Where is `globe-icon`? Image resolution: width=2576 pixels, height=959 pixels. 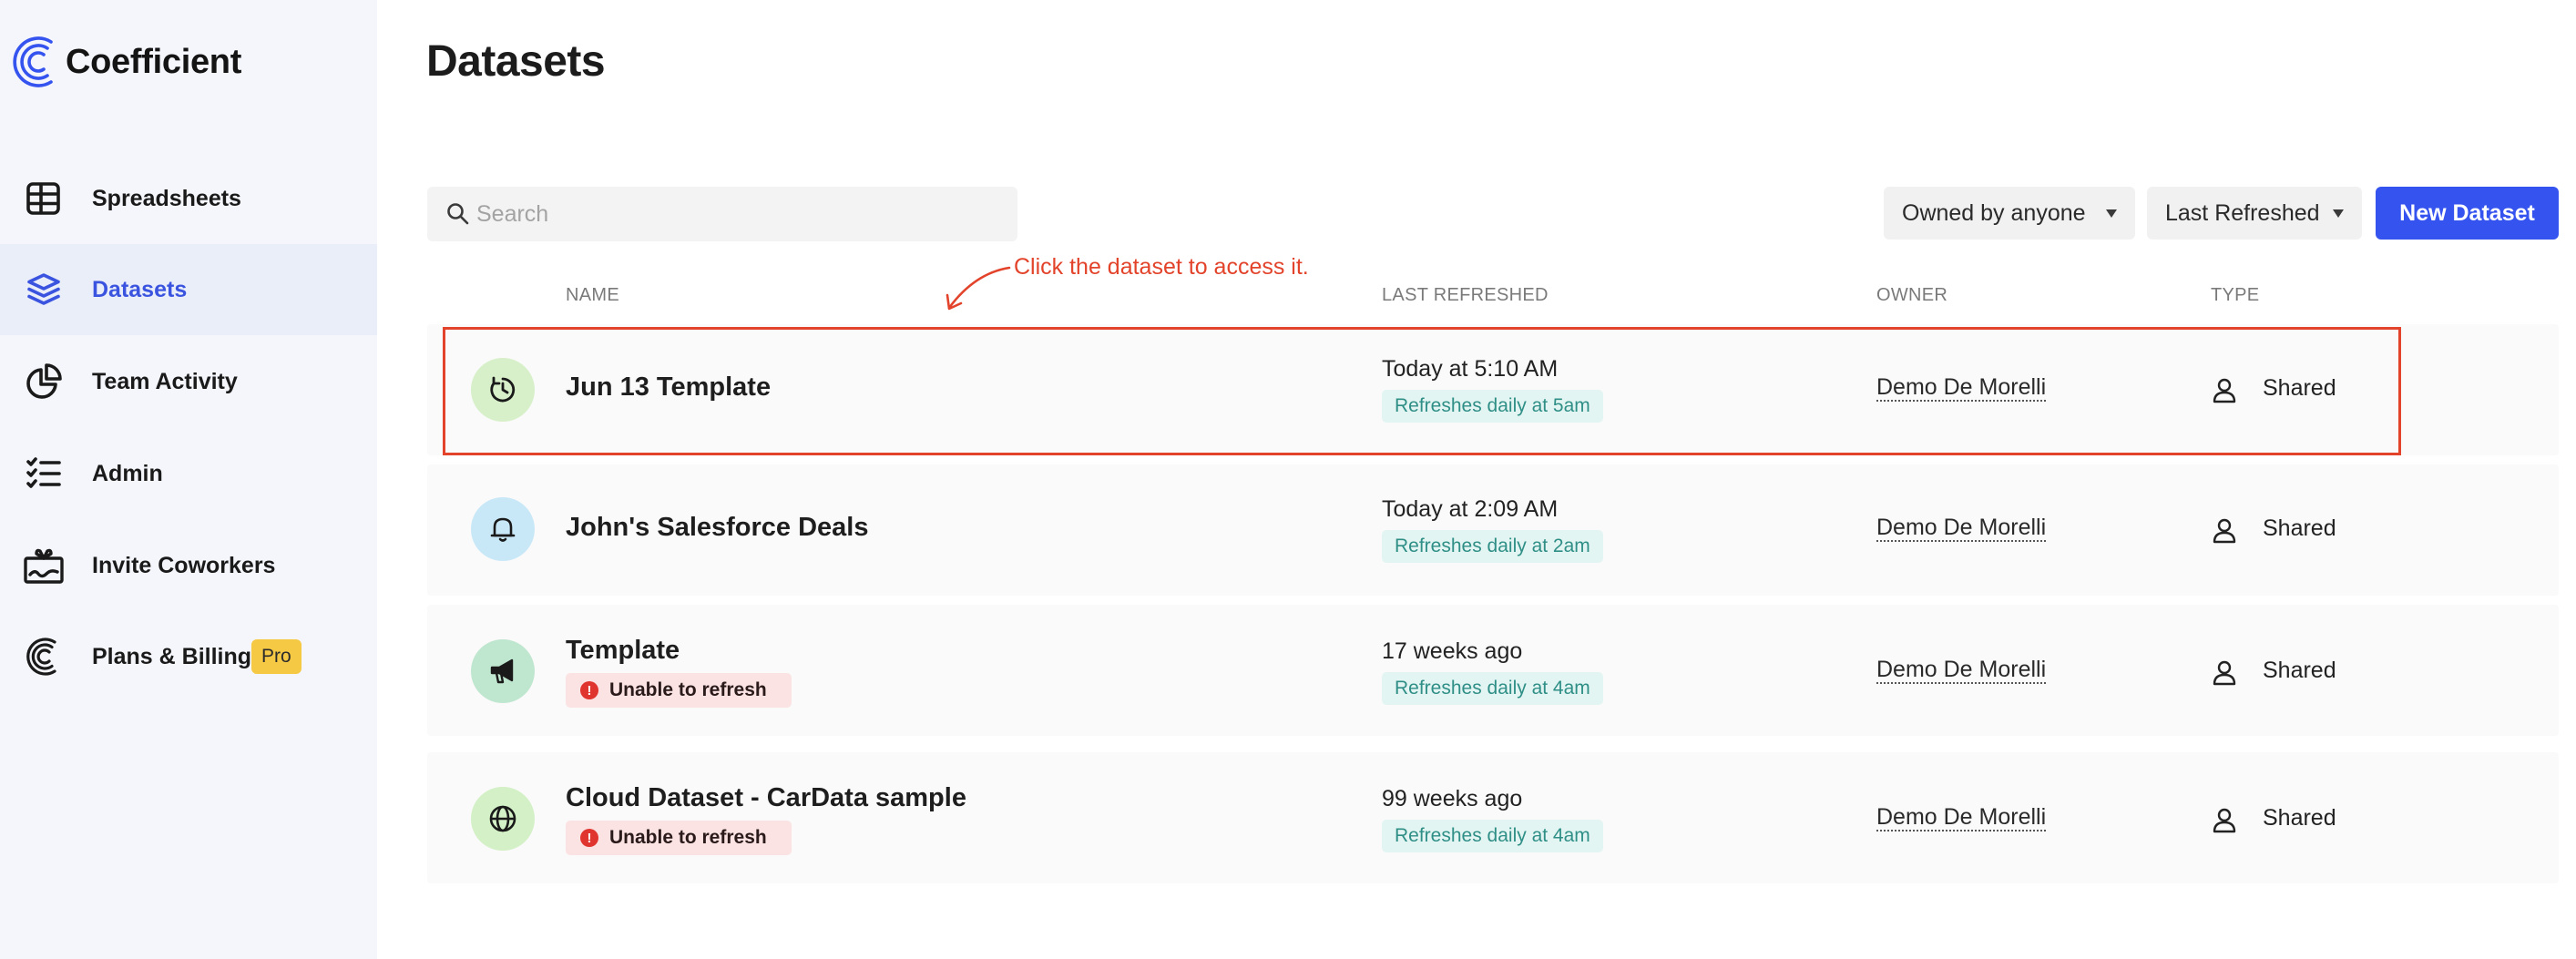 globe-icon is located at coordinates (503, 819).